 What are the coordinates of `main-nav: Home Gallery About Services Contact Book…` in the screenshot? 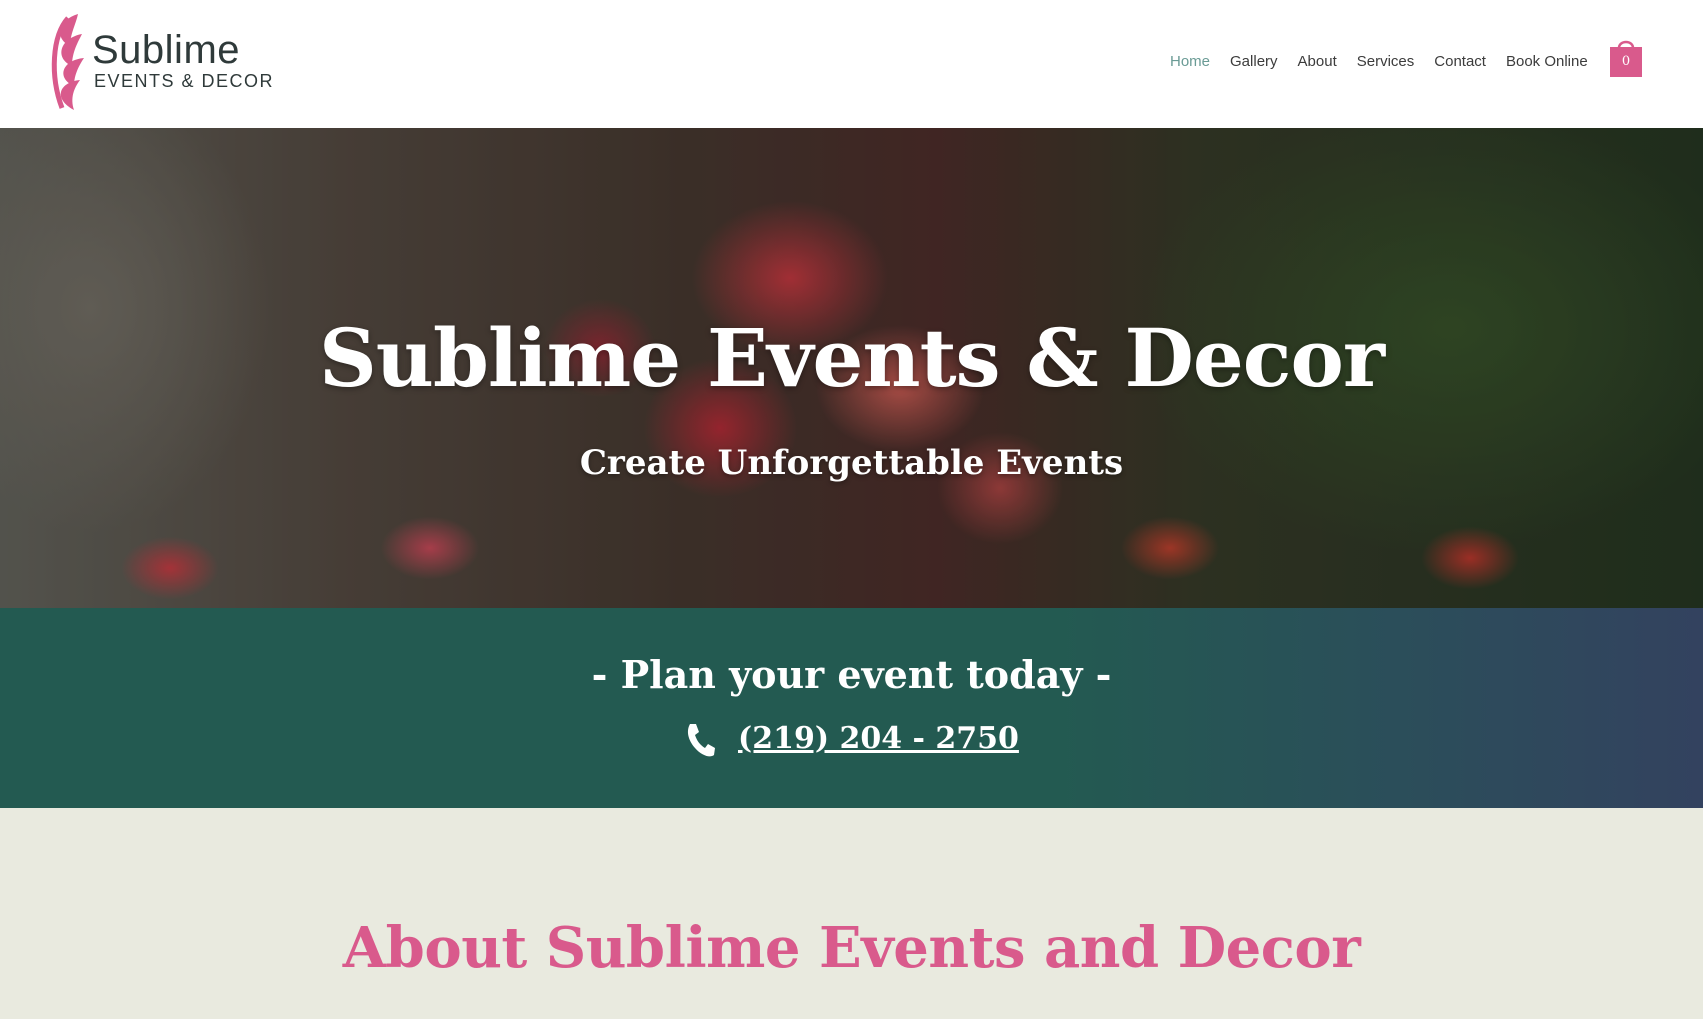 It's located at (1389, 62).